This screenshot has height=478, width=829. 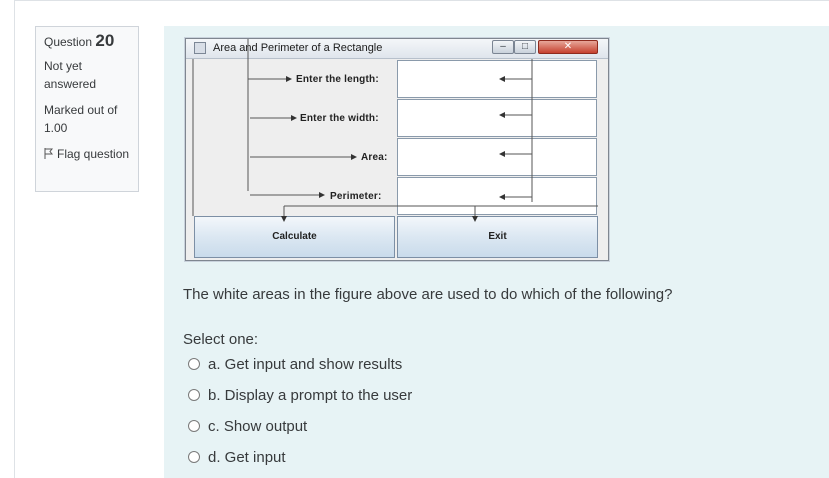 What do you see at coordinates (105, 40) in the screenshot?
I see `question-number-value: 20` at bounding box center [105, 40].